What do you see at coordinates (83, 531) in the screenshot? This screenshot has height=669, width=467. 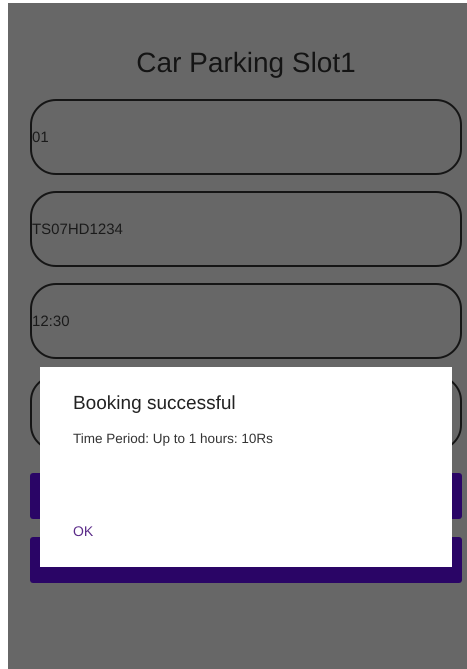 I see `ok-button: OK` at bounding box center [83, 531].